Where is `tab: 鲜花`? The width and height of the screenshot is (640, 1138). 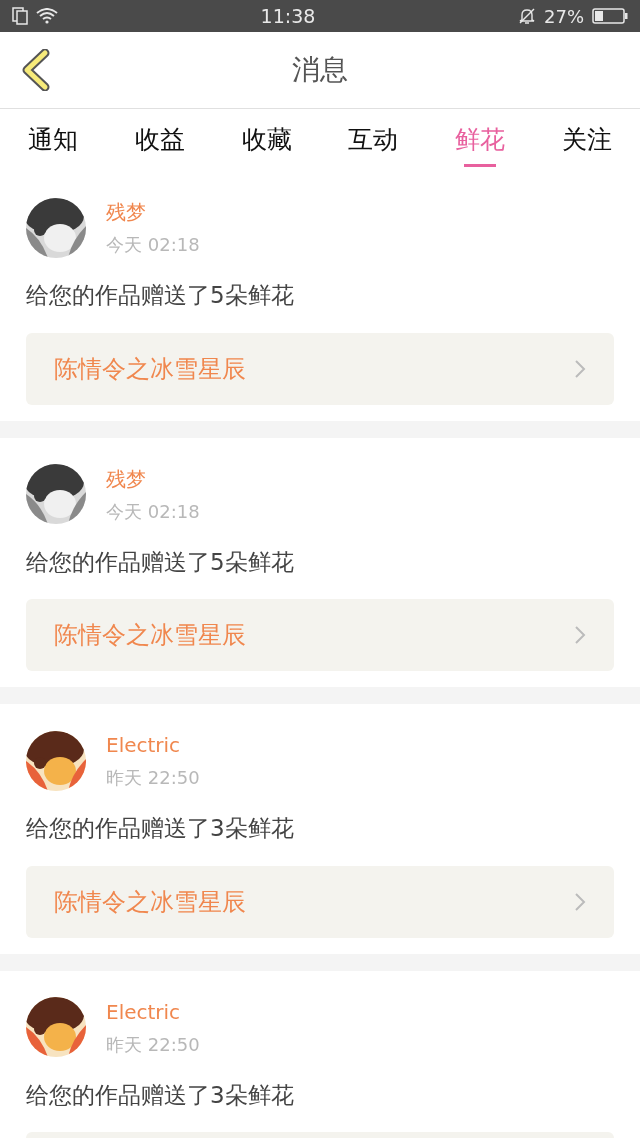 tab: 鲜花 is located at coordinates (480, 140).